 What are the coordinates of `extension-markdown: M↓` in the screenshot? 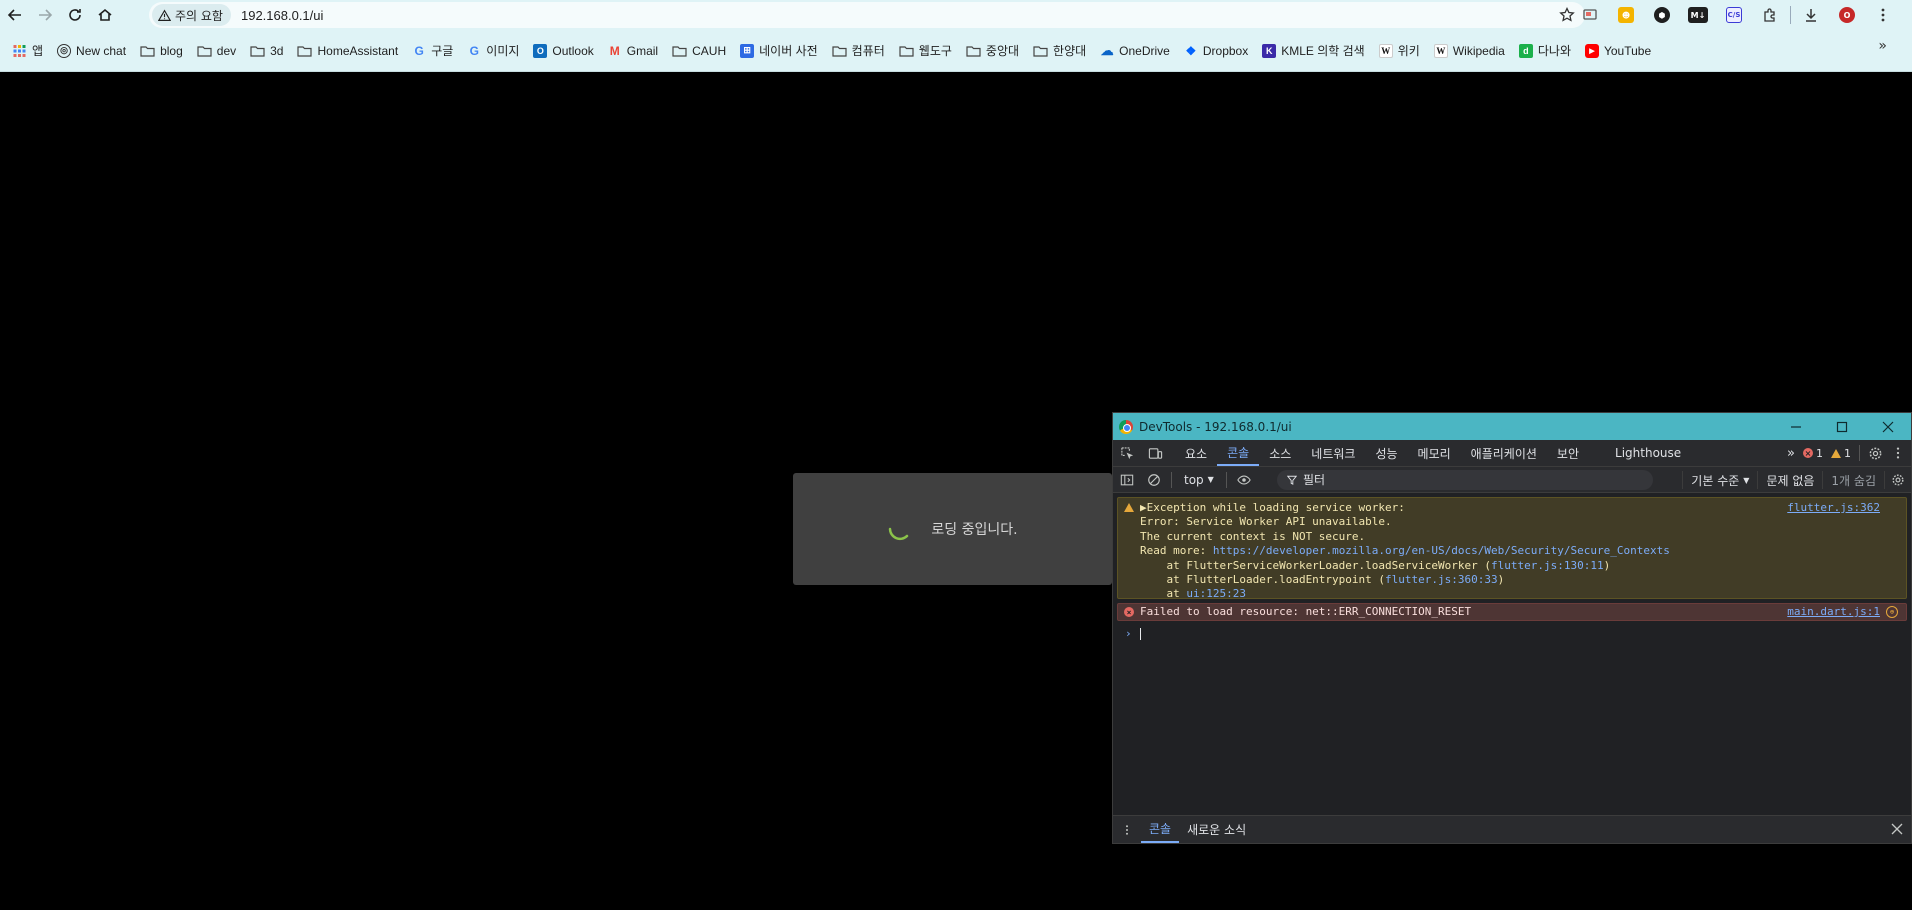 It's located at (1698, 15).